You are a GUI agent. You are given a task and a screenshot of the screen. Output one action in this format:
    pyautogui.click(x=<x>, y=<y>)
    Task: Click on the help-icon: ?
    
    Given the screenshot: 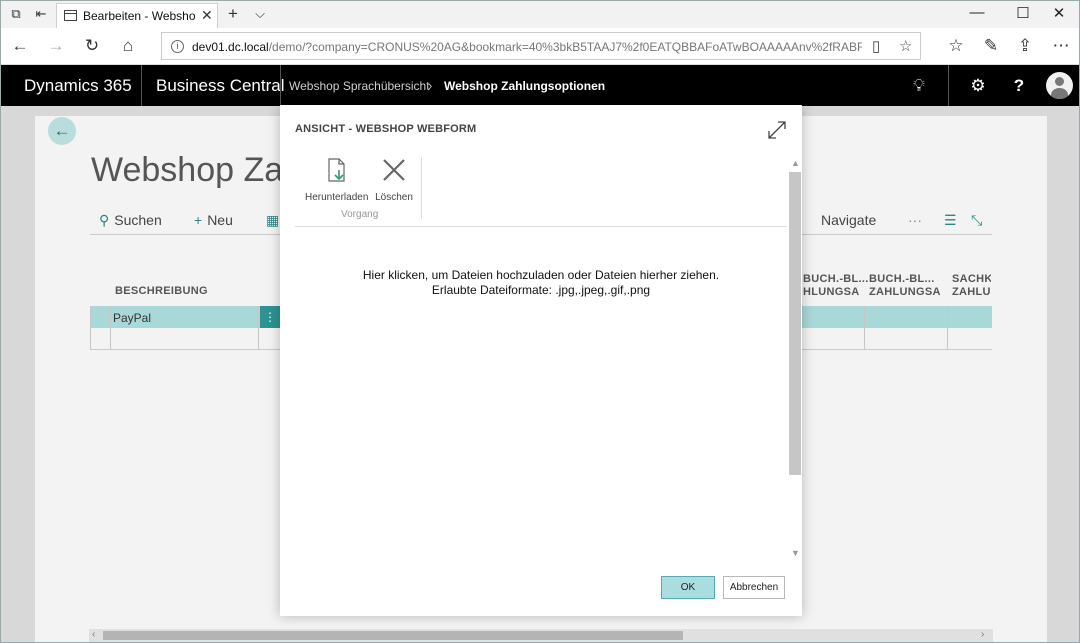 What is the action you would take?
    pyautogui.click(x=1019, y=86)
    